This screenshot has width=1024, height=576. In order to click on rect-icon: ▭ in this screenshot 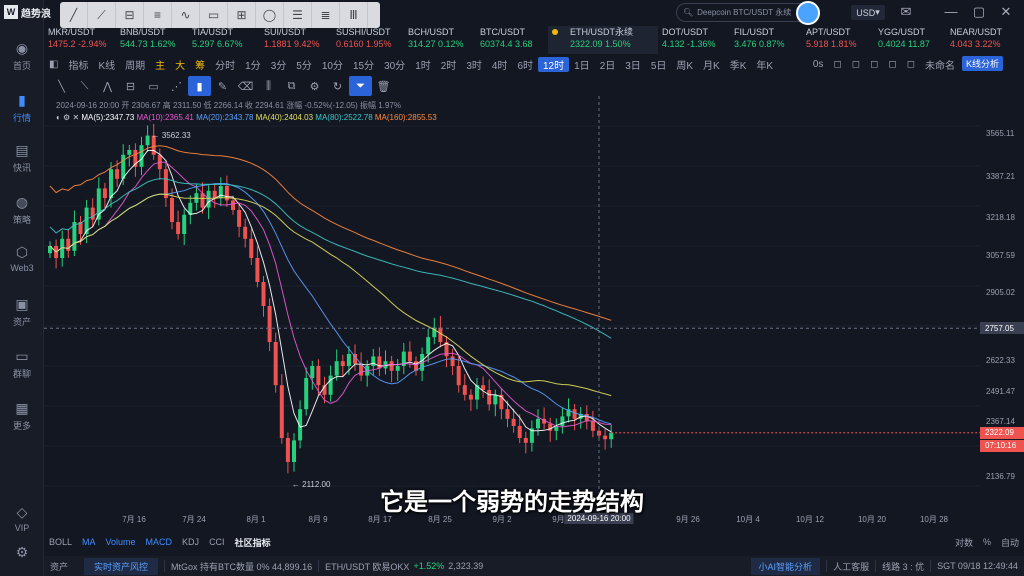, I will do `click(153, 86)`.